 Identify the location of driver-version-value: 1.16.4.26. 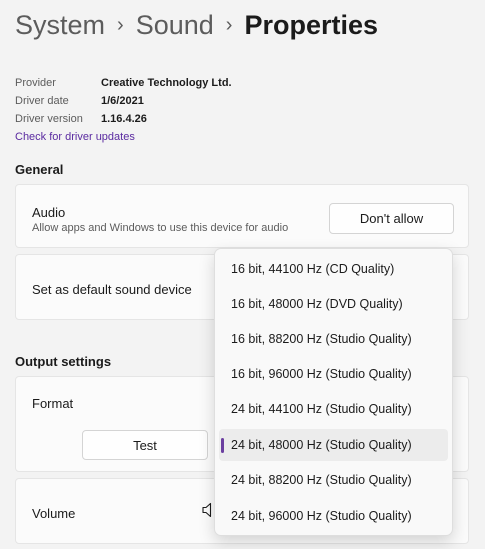
(124, 119).